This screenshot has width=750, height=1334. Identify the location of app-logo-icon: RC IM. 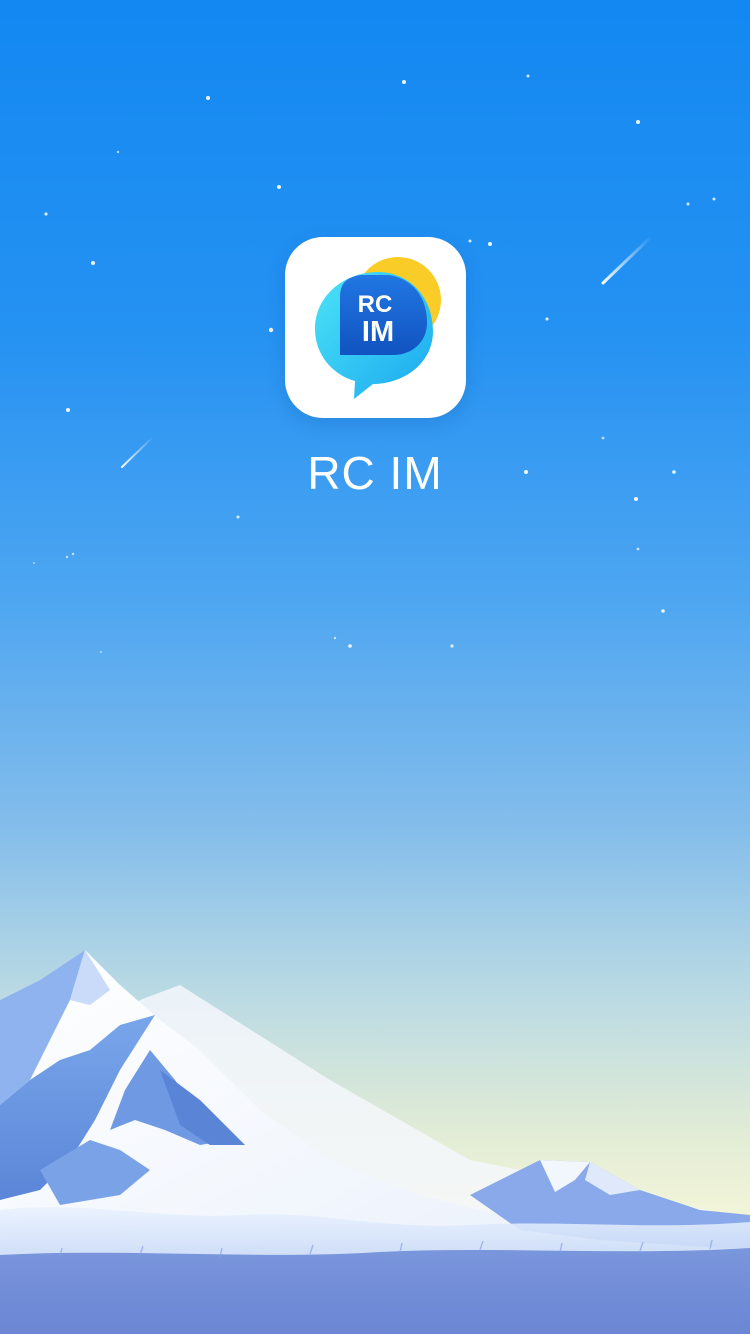
(375, 327).